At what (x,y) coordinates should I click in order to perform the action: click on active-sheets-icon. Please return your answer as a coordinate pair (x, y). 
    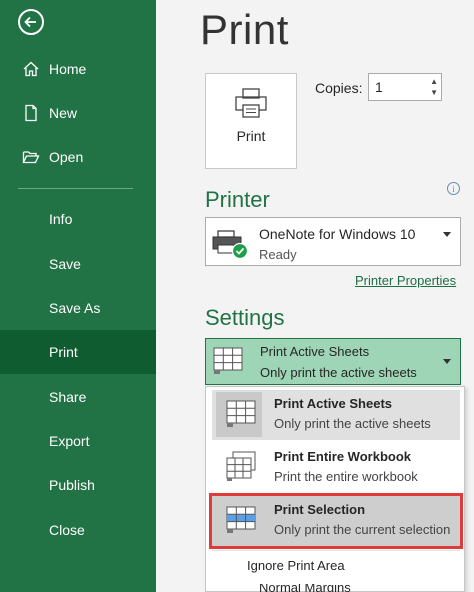
    Looking at the image, I should click on (241, 416).